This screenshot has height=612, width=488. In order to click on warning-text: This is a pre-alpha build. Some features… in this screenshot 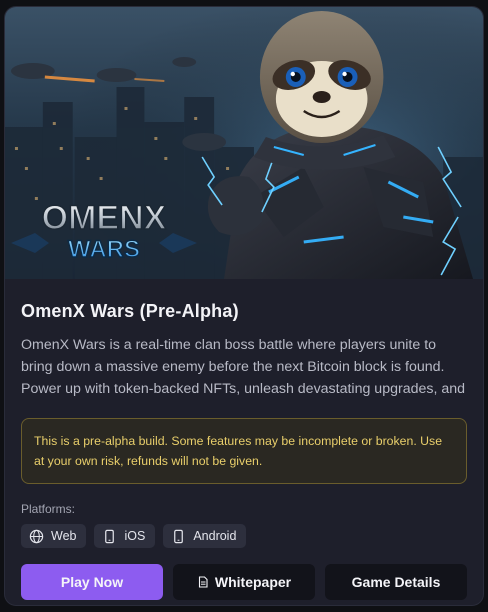, I will do `click(238, 451)`.